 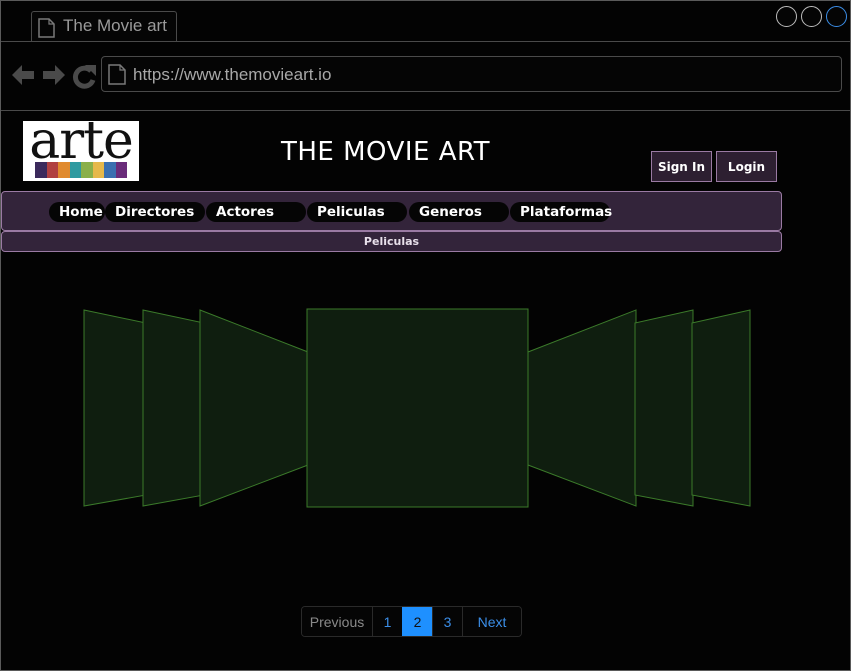 What do you see at coordinates (387, 621) in the screenshot?
I see `page-1-button: 1` at bounding box center [387, 621].